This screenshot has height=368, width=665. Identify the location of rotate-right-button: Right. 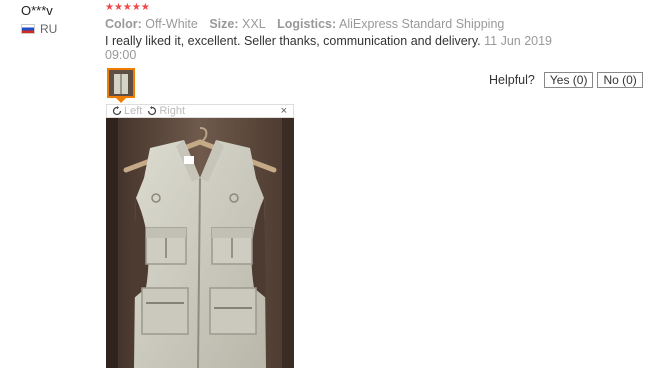
(166, 111).